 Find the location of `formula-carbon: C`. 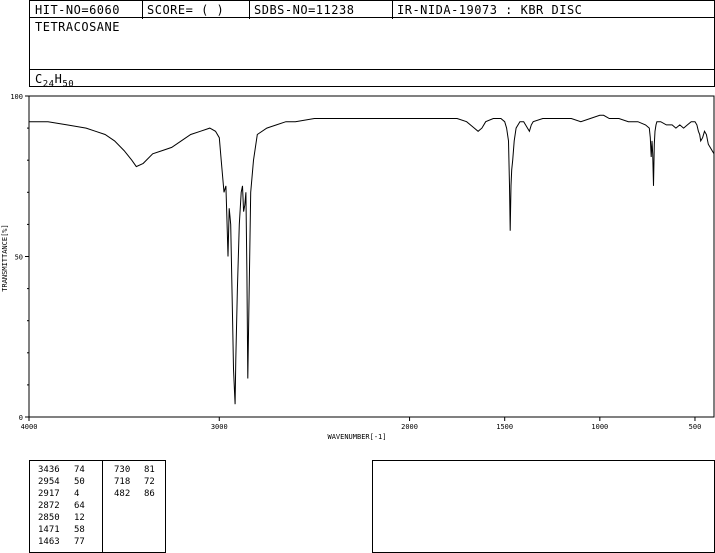

formula-carbon: C is located at coordinates (39, 79).